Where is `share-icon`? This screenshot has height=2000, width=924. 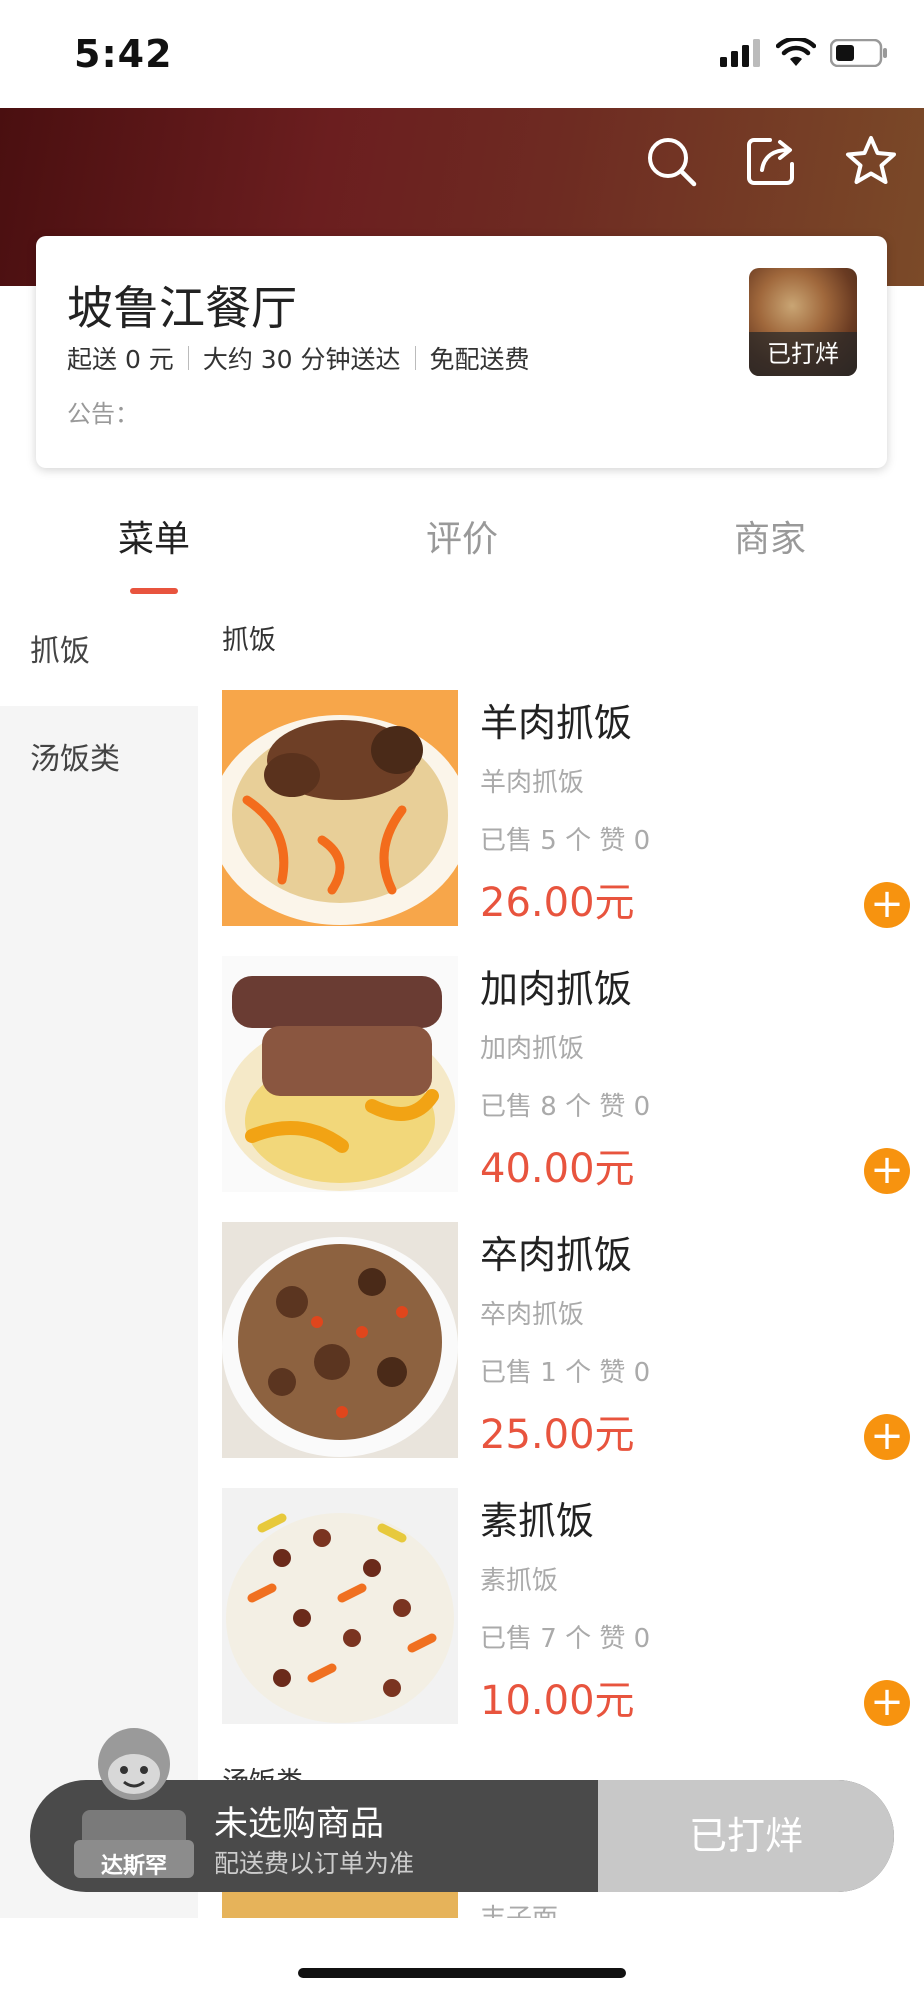
share-icon is located at coordinates (771, 161).